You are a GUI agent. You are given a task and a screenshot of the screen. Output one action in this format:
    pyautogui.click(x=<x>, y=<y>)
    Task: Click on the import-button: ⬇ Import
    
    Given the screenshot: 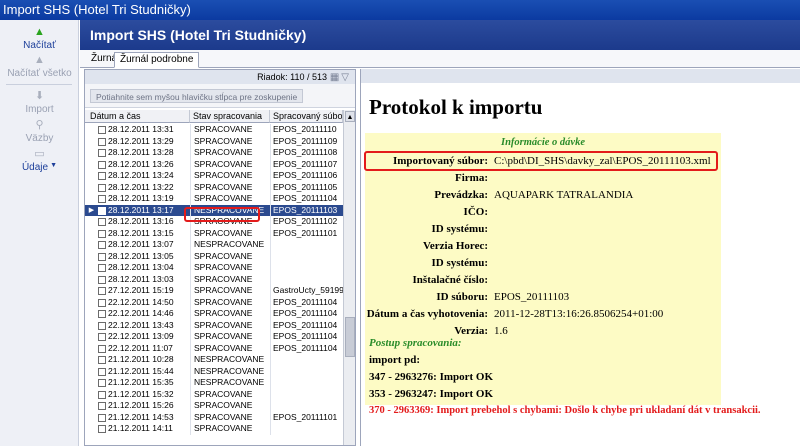 What is the action you would take?
    pyautogui.click(x=39, y=102)
    